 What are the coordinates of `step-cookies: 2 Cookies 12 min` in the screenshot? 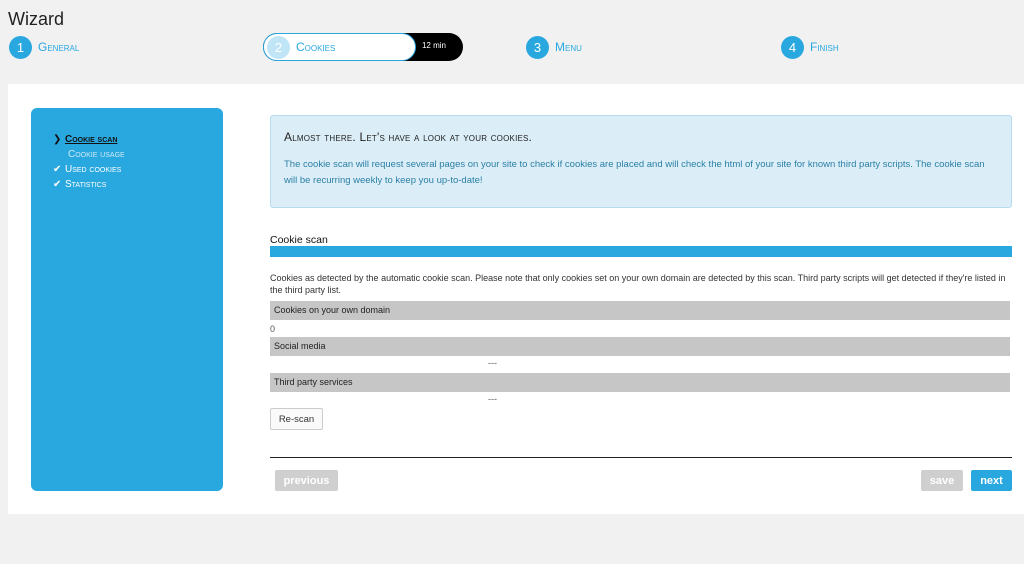 It's located at (363, 47).